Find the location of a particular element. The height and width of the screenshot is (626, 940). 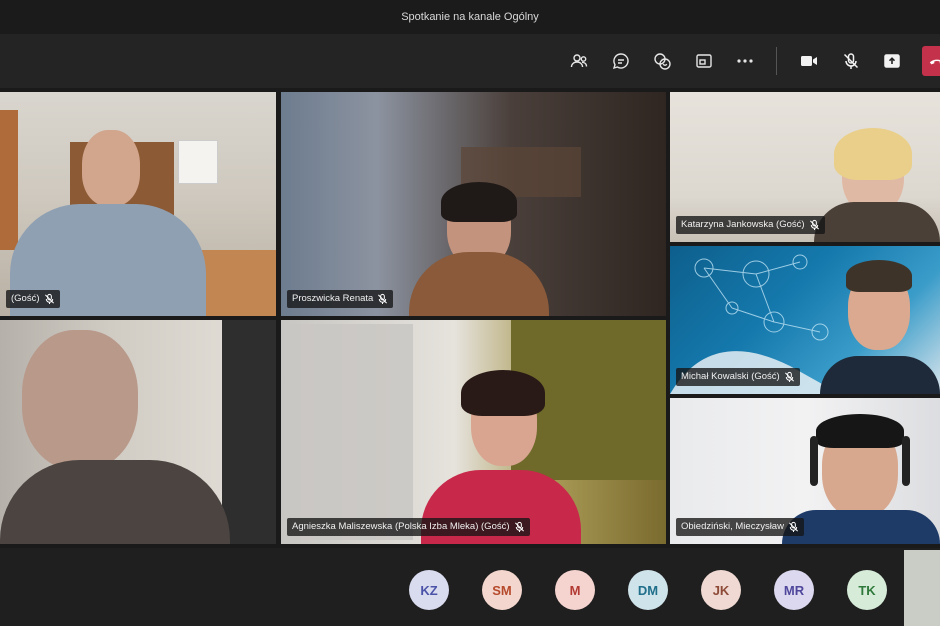

chat-icon is located at coordinates (620, 61).